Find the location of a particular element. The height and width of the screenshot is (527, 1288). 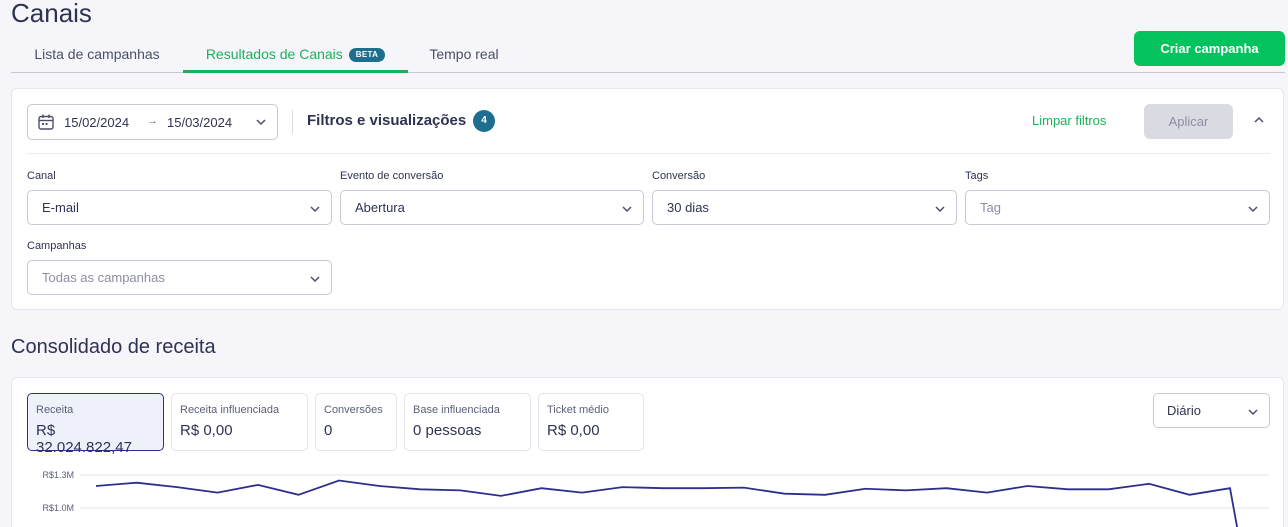

tab-label: Lista de campanhas is located at coordinates (97, 54).